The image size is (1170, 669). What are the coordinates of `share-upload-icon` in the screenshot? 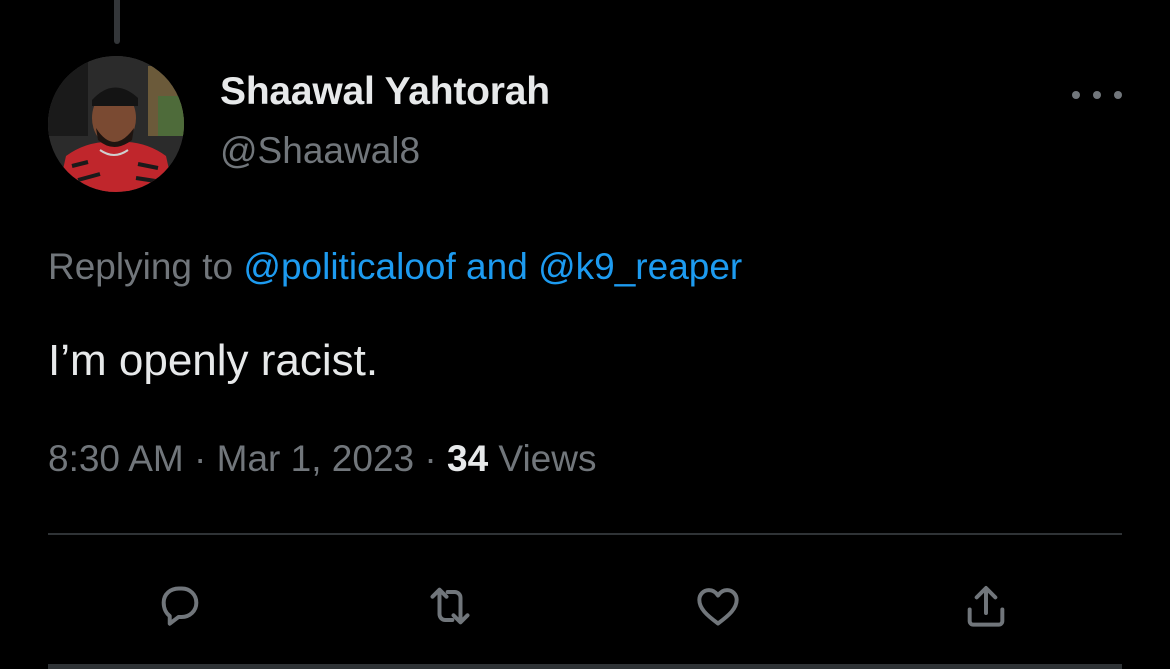 It's located at (986, 606).